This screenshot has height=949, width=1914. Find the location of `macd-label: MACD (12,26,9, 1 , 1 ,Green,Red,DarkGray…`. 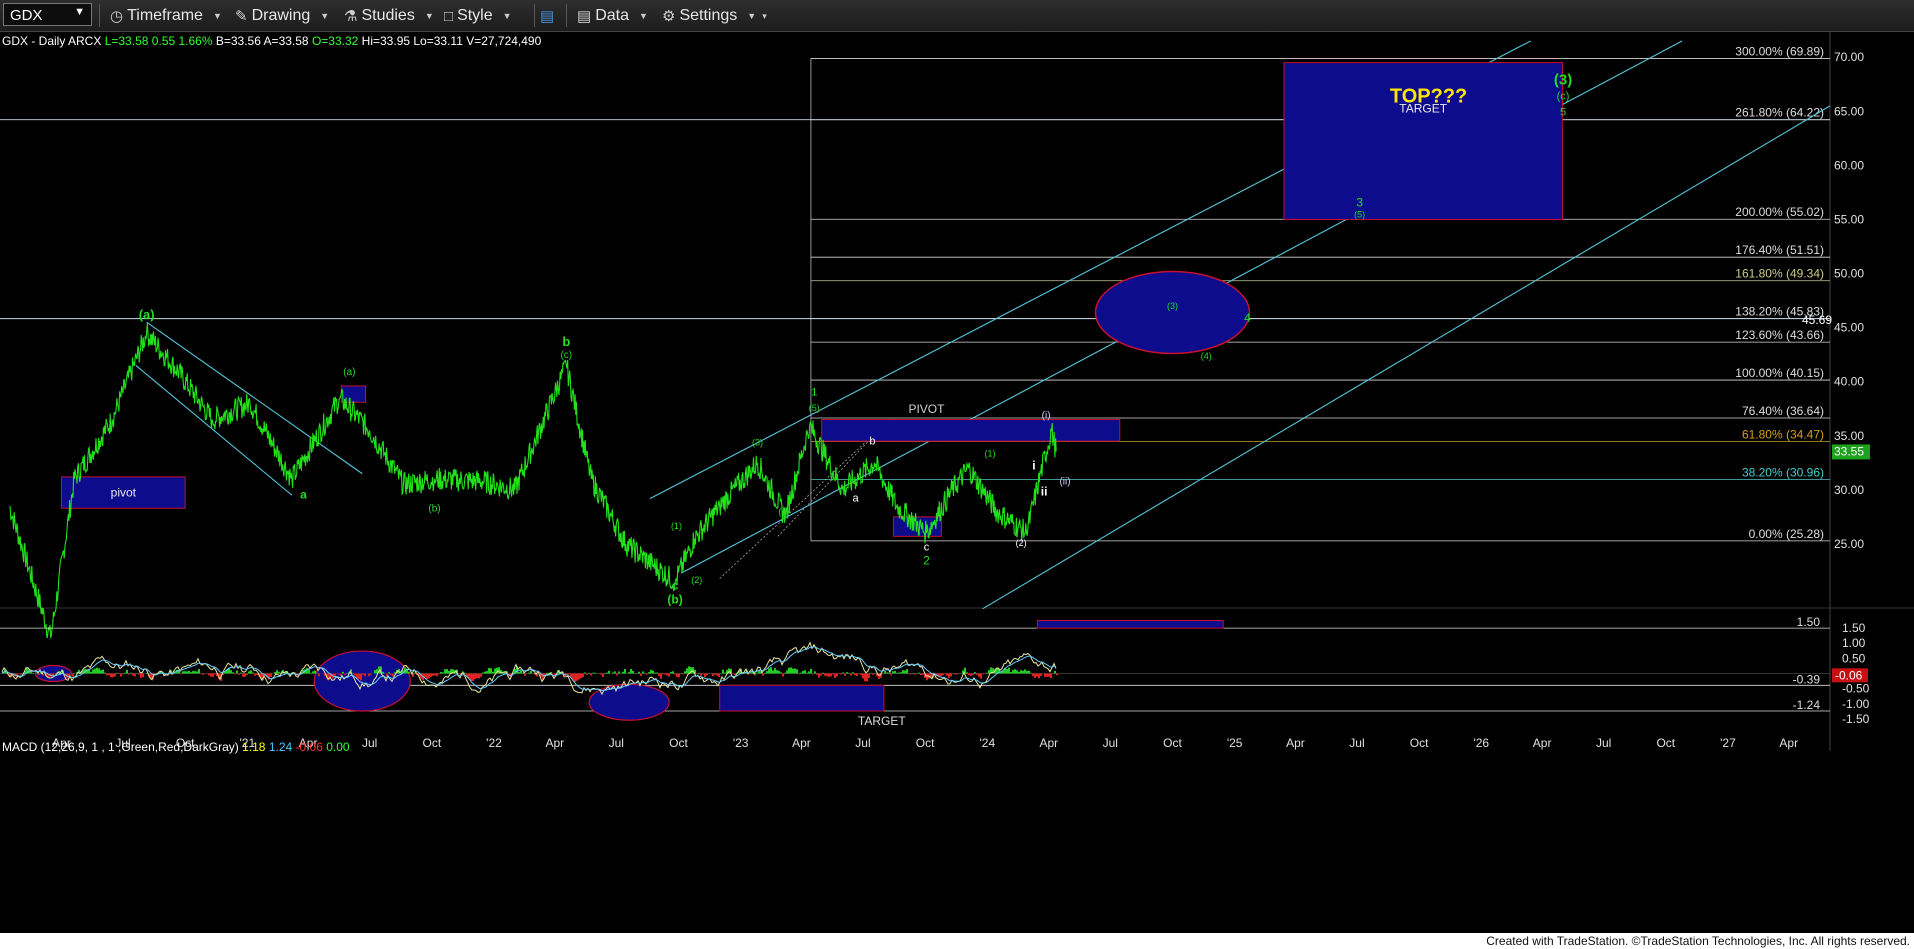

macd-label: MACD (12,26,9, 1 , 1 ,Green,Red,DarkGray… is located at coordinates (120, 747).